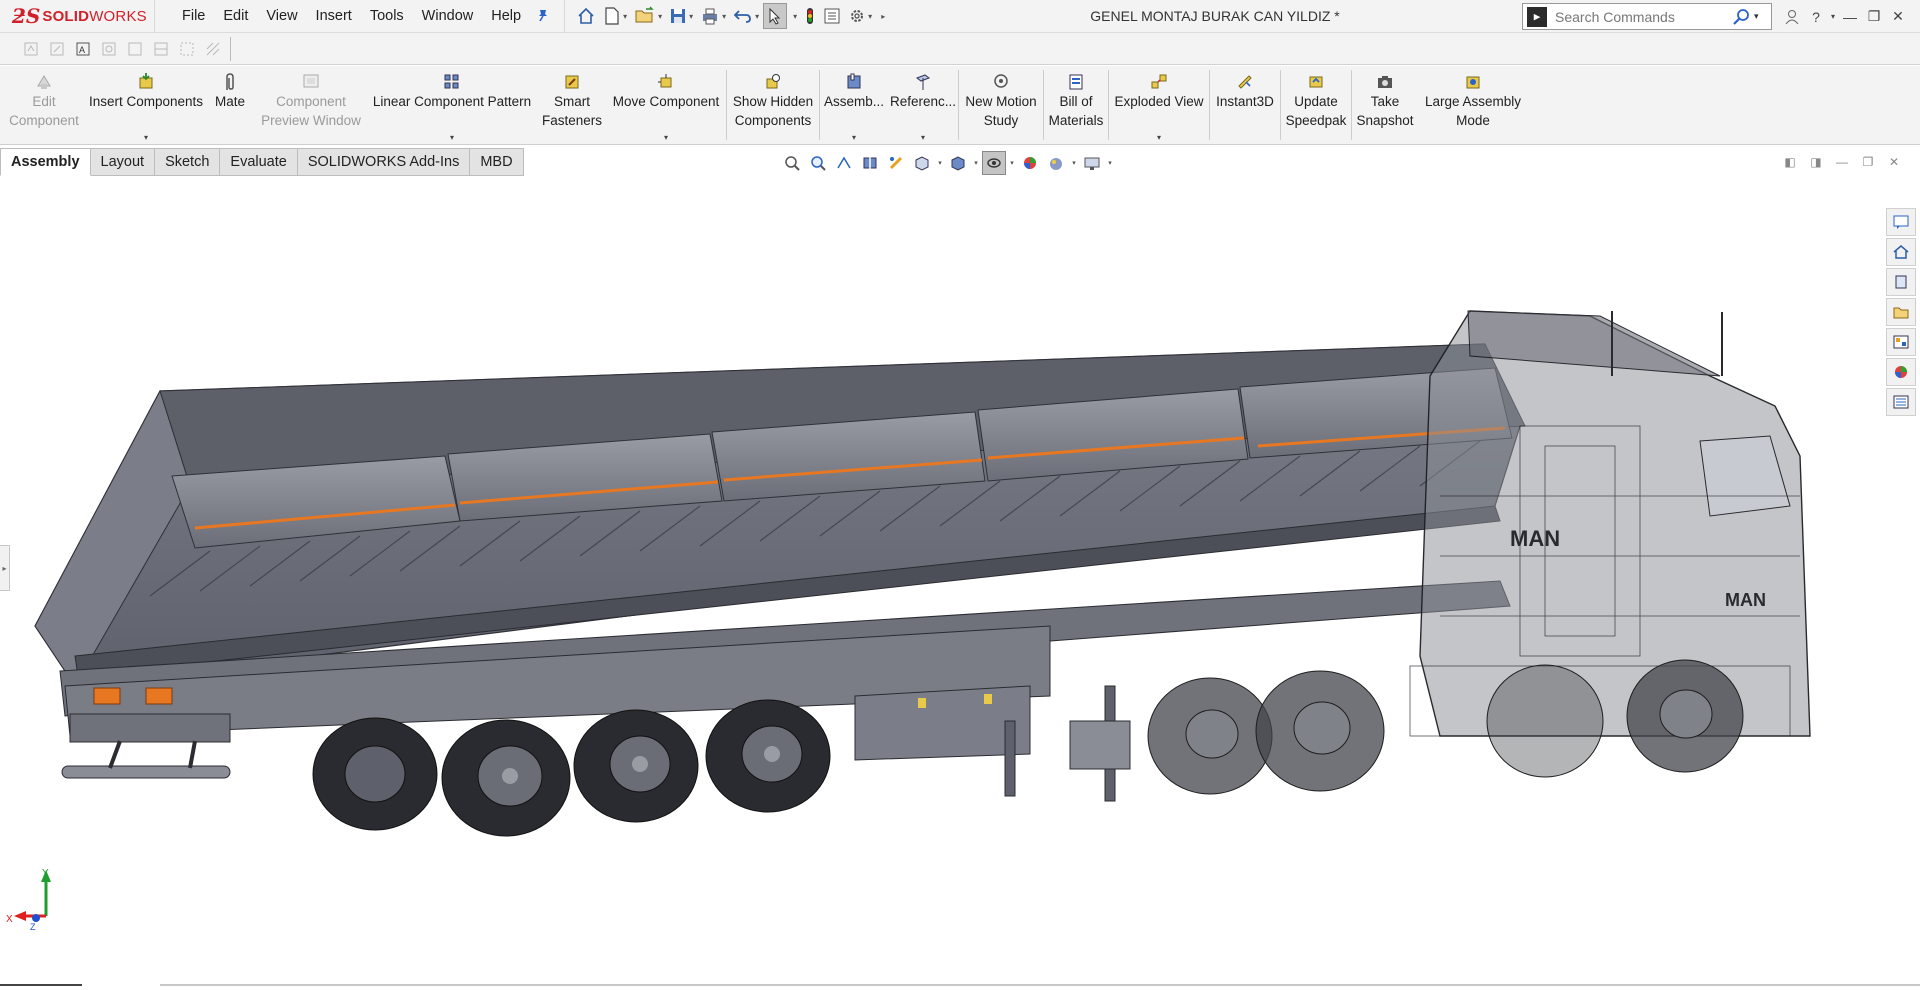 This screenshot has height=990, width=1920. Describe the element at coordinates (543, 16) in the screenshot. I see `pin-icon` at that location.